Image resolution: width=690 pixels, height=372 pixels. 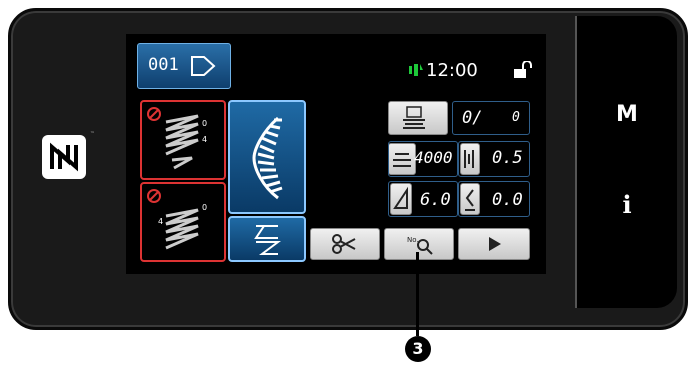 I want to click on svg-text: No., so click(x=413, y=240).